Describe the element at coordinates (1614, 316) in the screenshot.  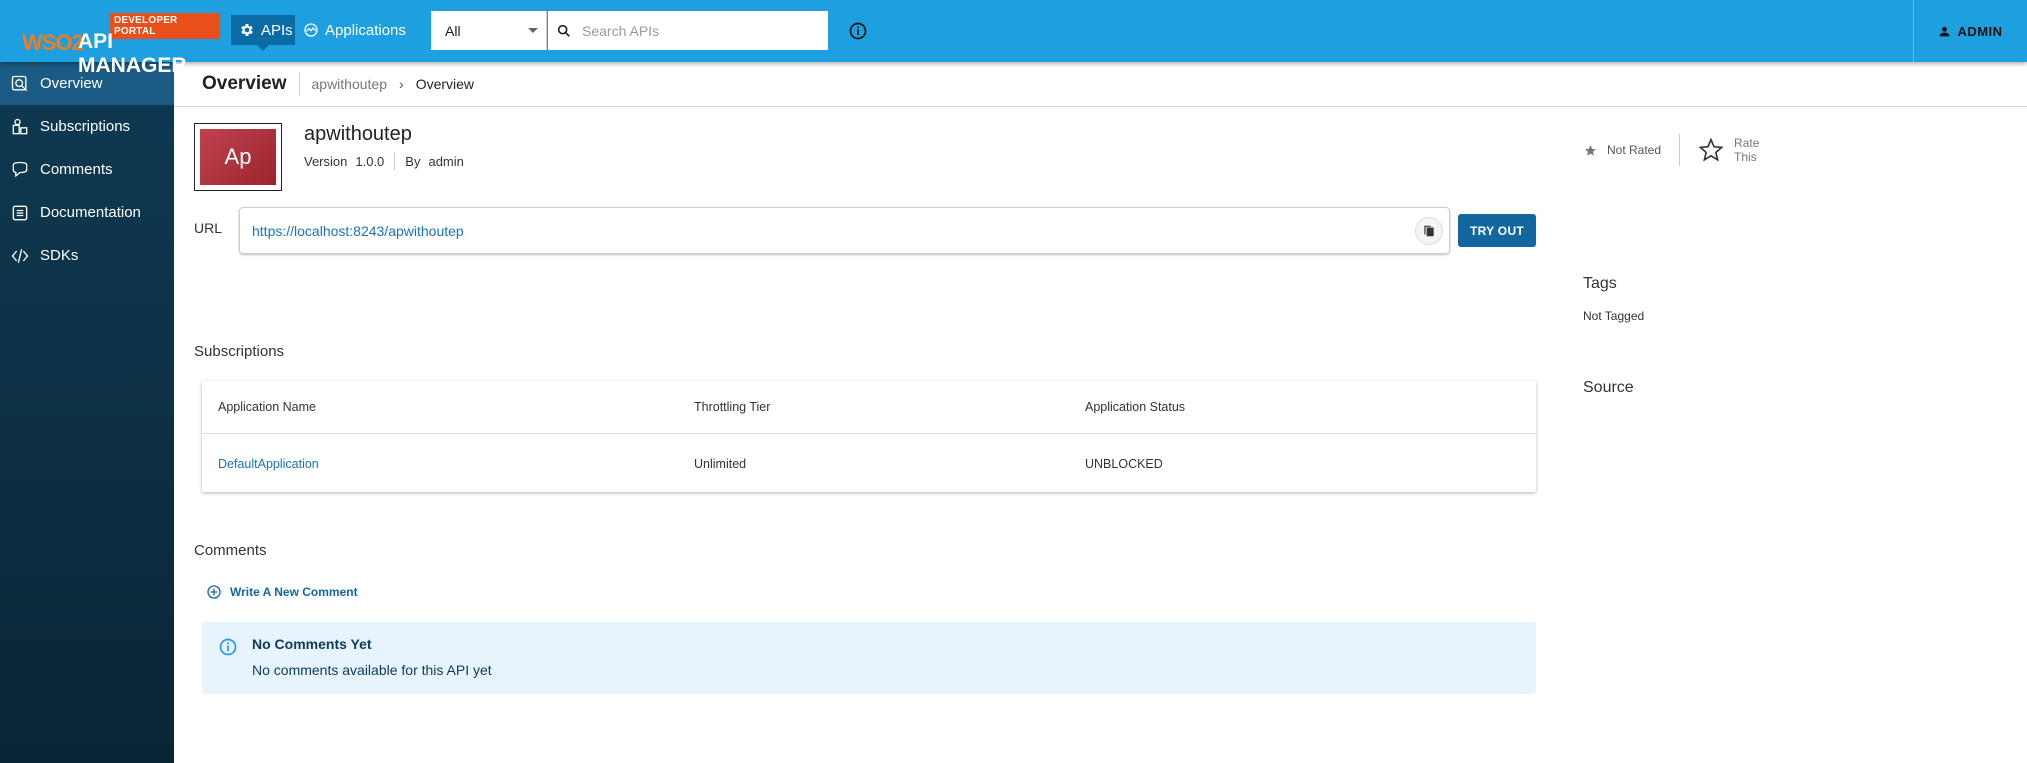
I see `tags-value: Not Tagged` at that location.